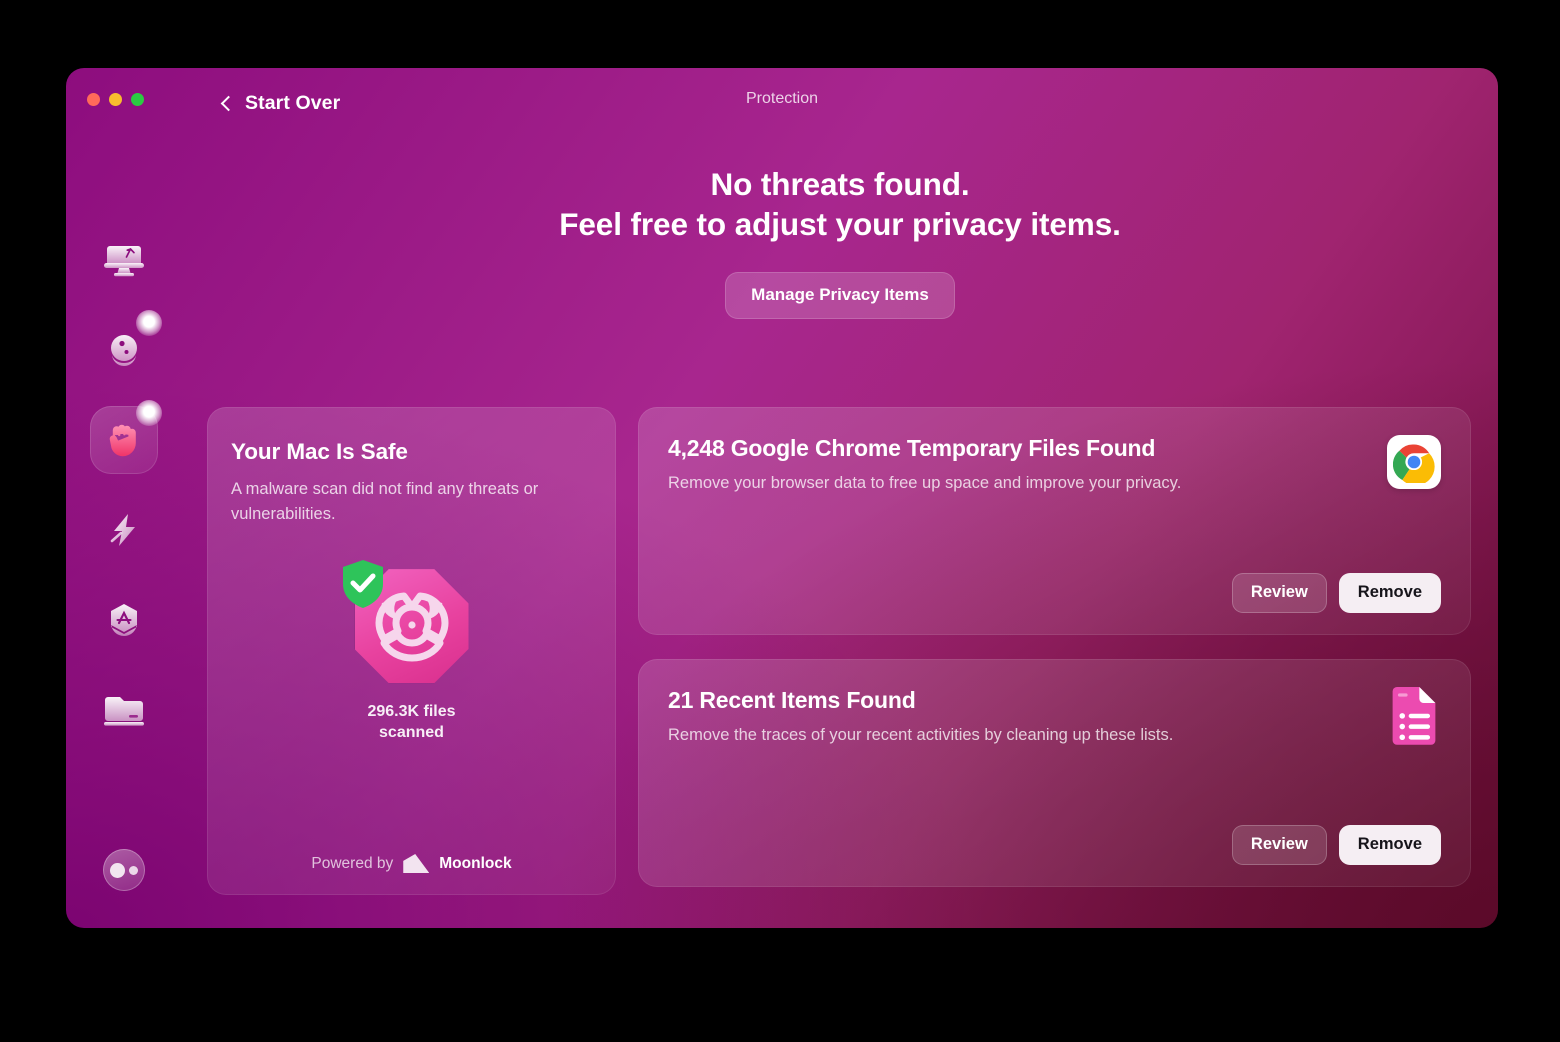 This screenshot has height=1042, width=1560. I want to click on sidebar-item-my-clutter, so click(124, 710).